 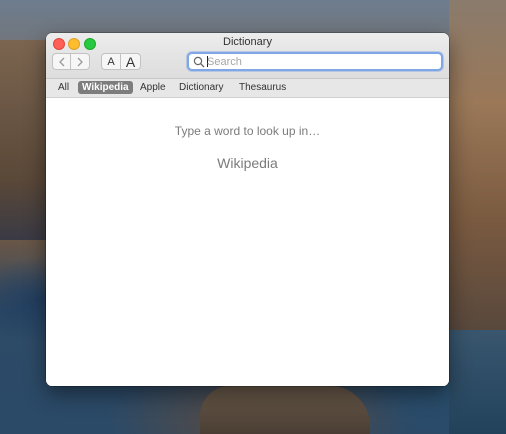 What do you see at coordinates (477, 170) in the screenshot?
I see `wallpaper-cliff-right` at bounding box center [477, 170].